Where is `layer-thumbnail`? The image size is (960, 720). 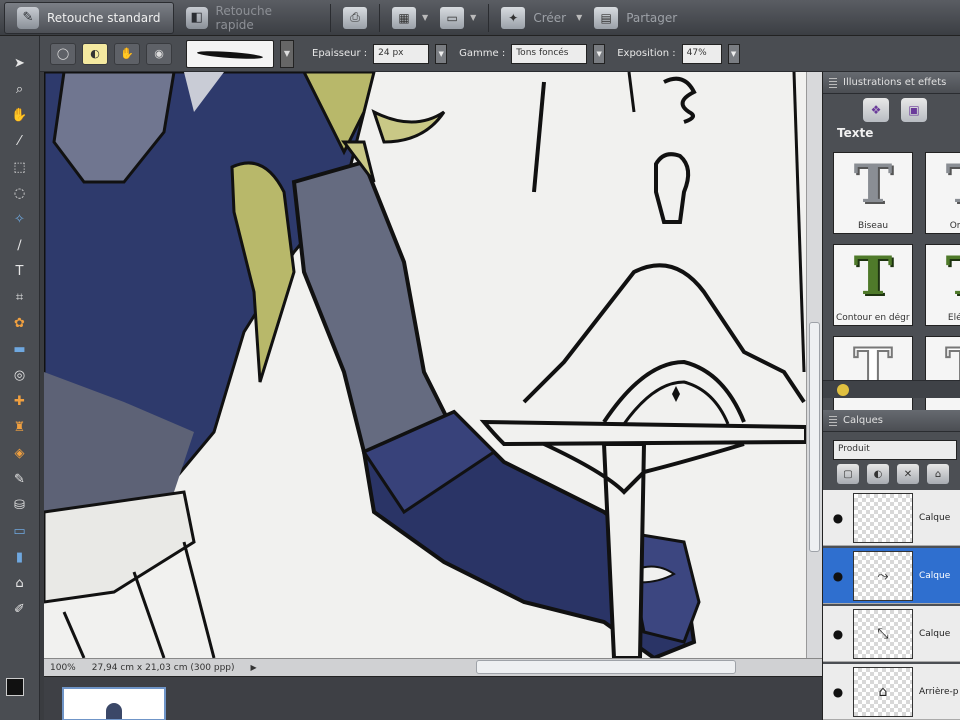
layer-thumbnail is located at coordinates (883, 517).